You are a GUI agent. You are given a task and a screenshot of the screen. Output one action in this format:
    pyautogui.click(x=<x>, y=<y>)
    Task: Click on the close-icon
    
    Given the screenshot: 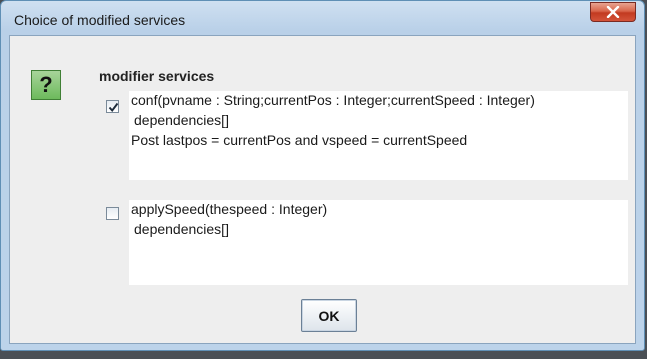 What is the action you would take?
    pyautogui.click(x=613, y=12)
    